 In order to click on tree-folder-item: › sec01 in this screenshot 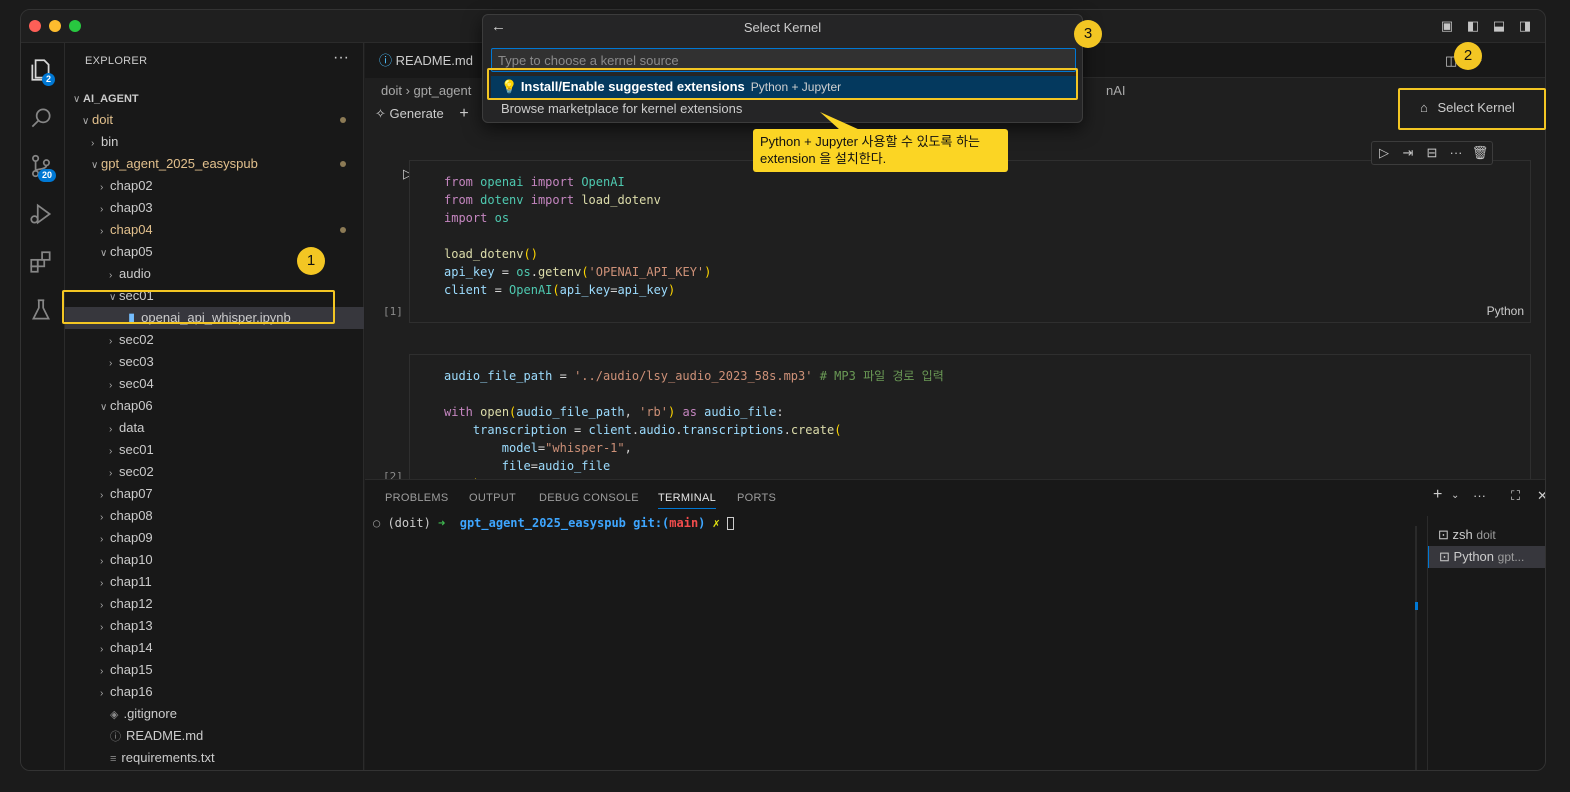, I will do `click(214, 450)`.